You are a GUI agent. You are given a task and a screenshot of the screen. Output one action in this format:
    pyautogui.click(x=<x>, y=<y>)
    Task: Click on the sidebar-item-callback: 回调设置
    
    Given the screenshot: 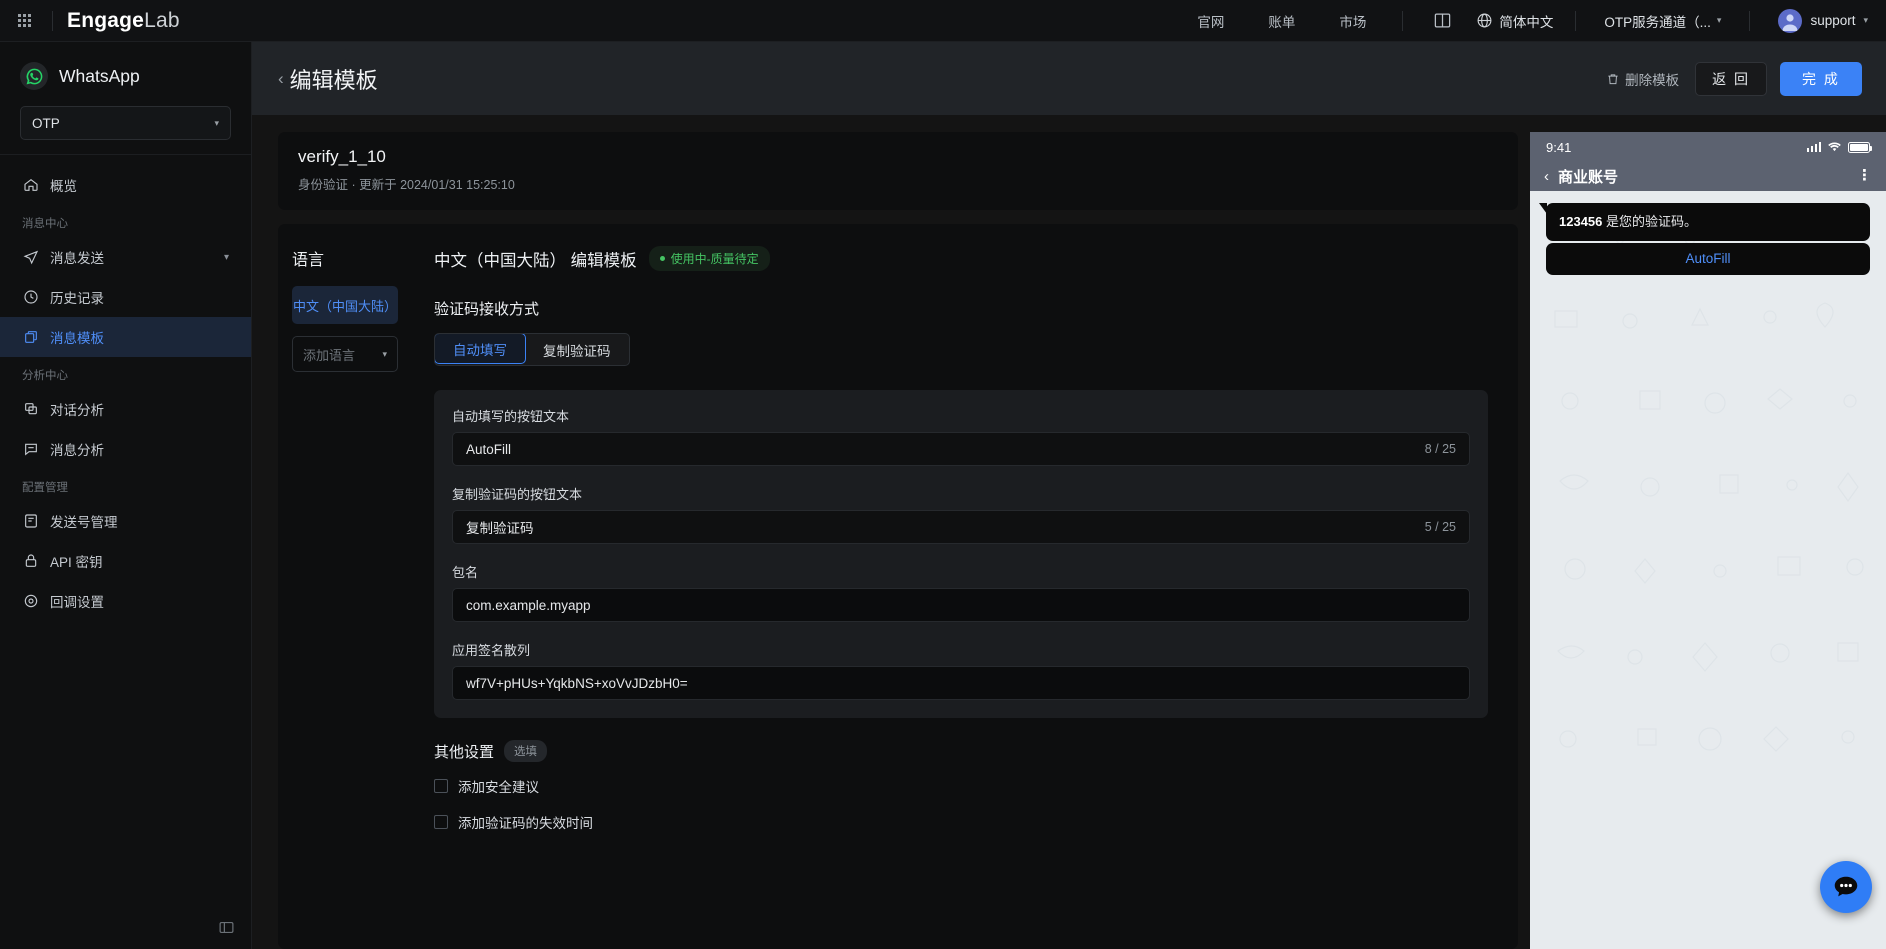 What is the action you would take?
    pyautogui.click(x=125, y=601)
    